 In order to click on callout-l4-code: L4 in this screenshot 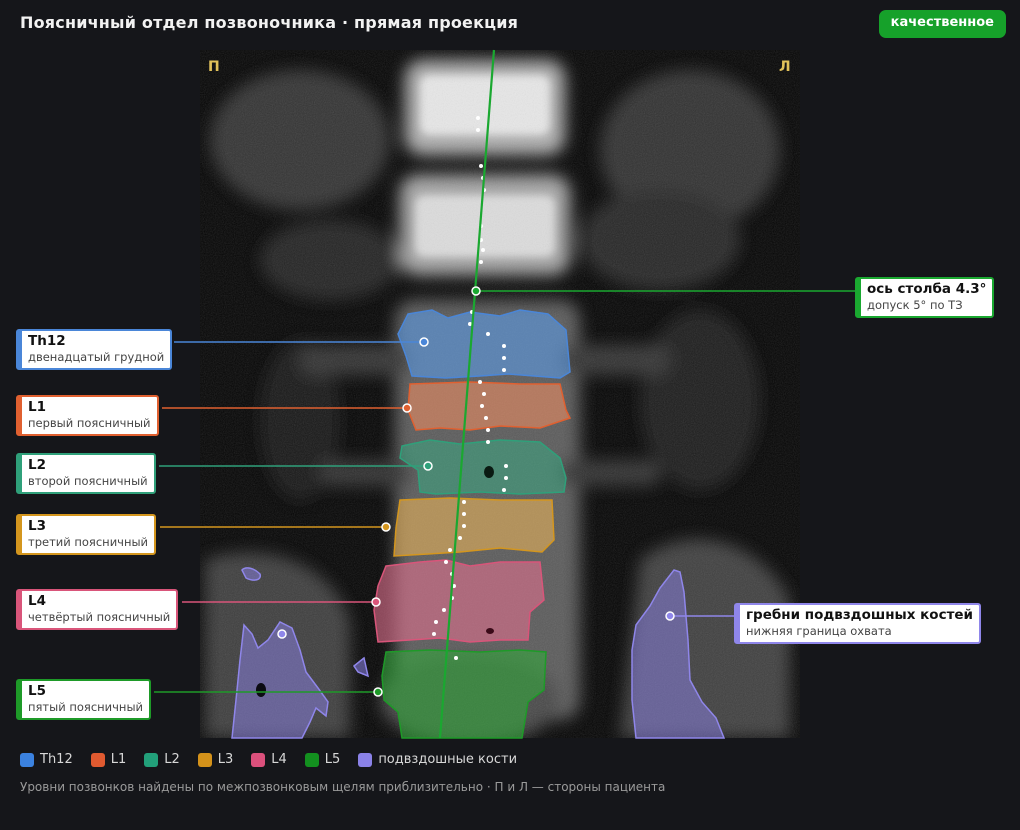, I will do `click(37, 601)`.